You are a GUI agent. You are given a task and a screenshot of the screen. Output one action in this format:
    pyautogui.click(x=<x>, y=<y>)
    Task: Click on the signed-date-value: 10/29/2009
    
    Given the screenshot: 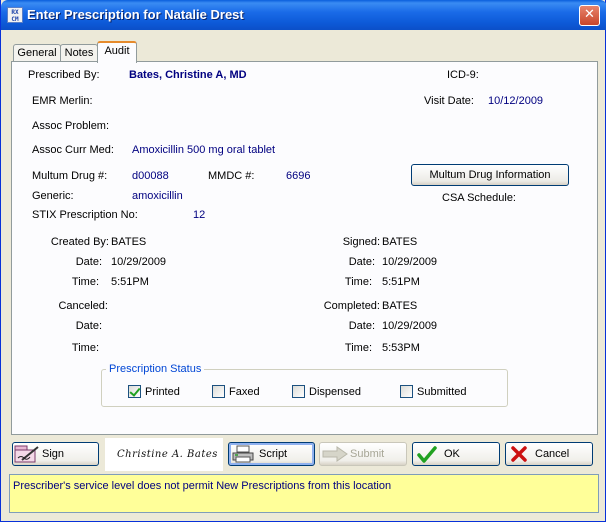 What is the action you would take?
    pyautogui.click(x=410, y=262)
    